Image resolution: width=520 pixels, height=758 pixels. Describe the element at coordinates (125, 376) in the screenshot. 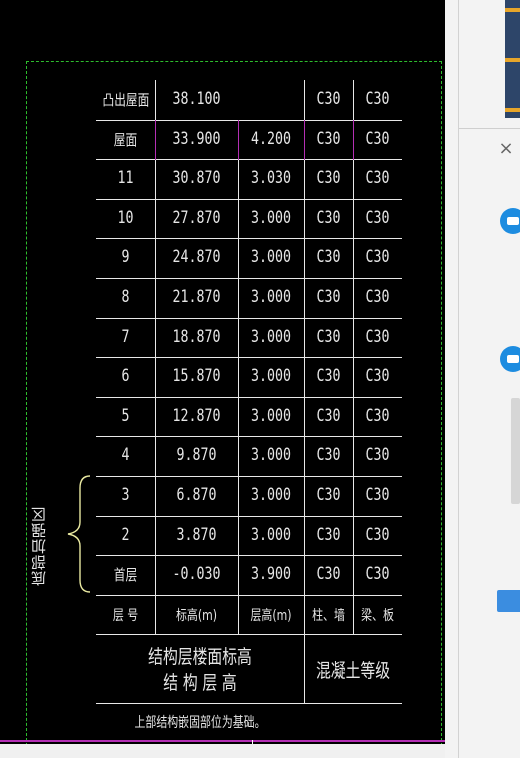

I see `table-cell: 6` at that location.